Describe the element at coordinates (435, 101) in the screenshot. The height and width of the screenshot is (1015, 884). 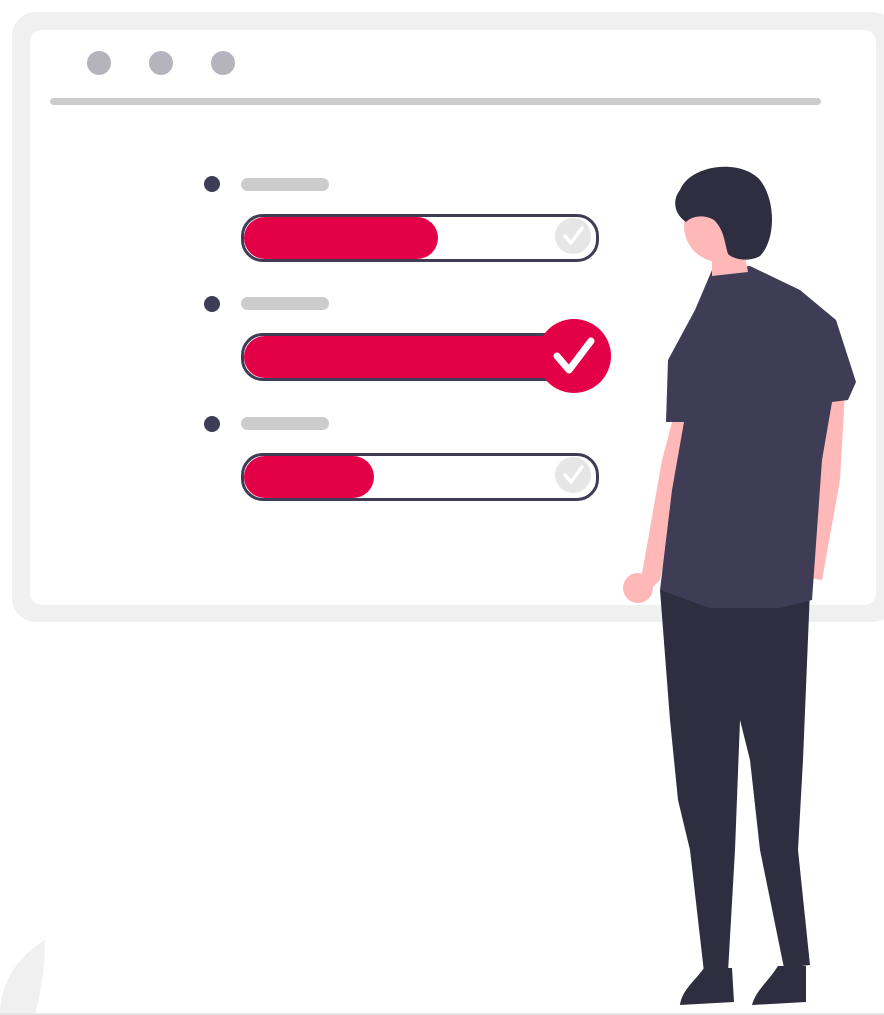
I see `address-bar-placeholder` at that location.